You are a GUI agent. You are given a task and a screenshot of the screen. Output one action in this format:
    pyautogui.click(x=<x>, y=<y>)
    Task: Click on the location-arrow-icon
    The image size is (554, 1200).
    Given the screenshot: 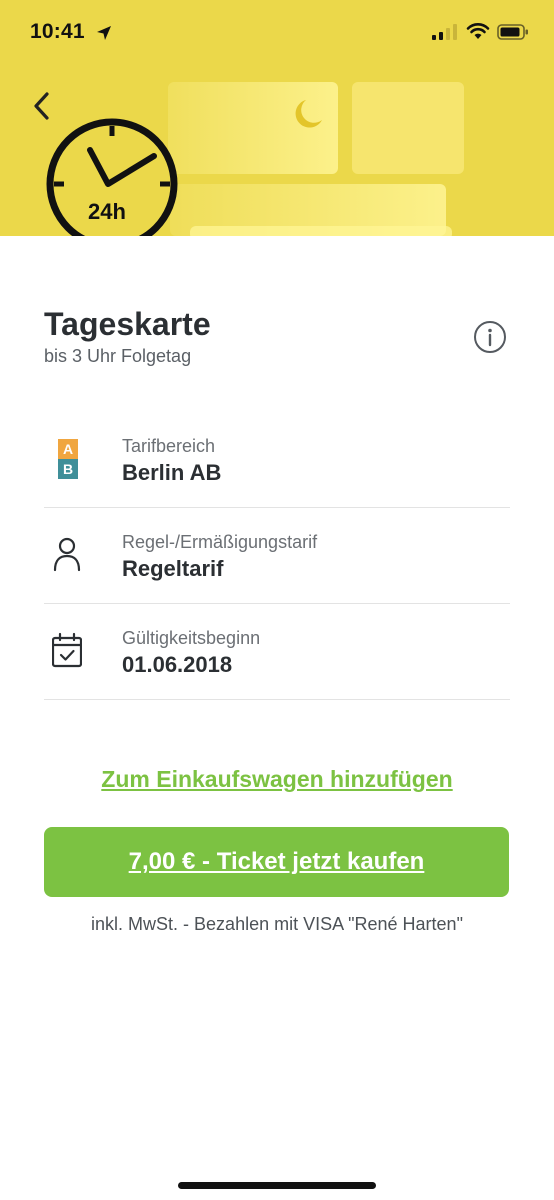 What is the action you would take?
    pyautogui.click(x=104, y=33)
    